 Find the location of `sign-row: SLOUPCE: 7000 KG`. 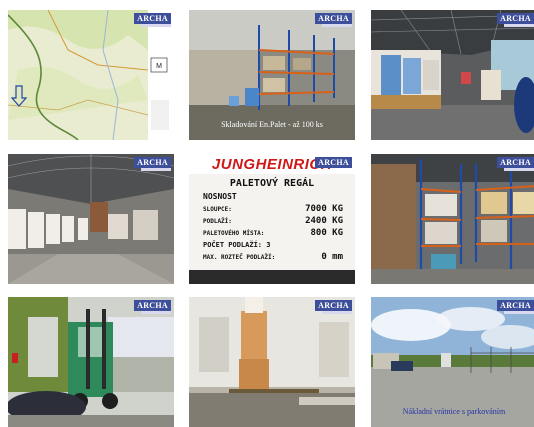

sign-row: SLOUPCE: 7000 KG is located at coordinates (273, 208).